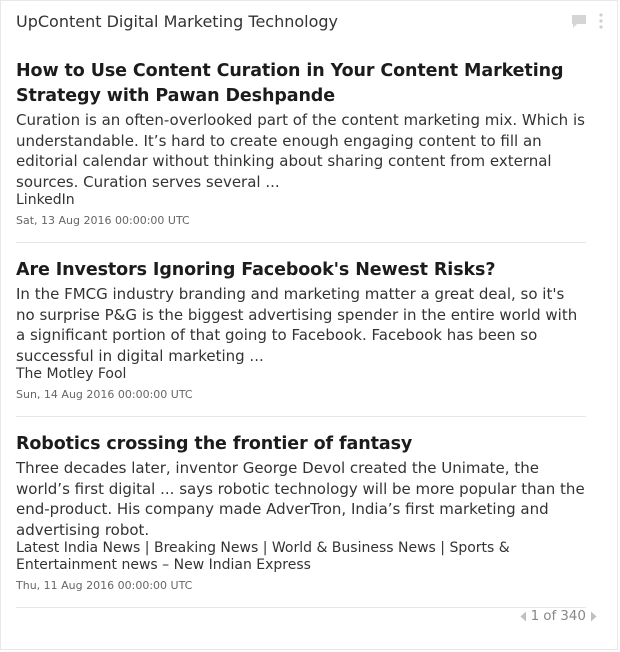 This screenshot has height=652, width=620. I want to click on widget-title: UpContent Digital Marketing Technology, so click(177, 21).